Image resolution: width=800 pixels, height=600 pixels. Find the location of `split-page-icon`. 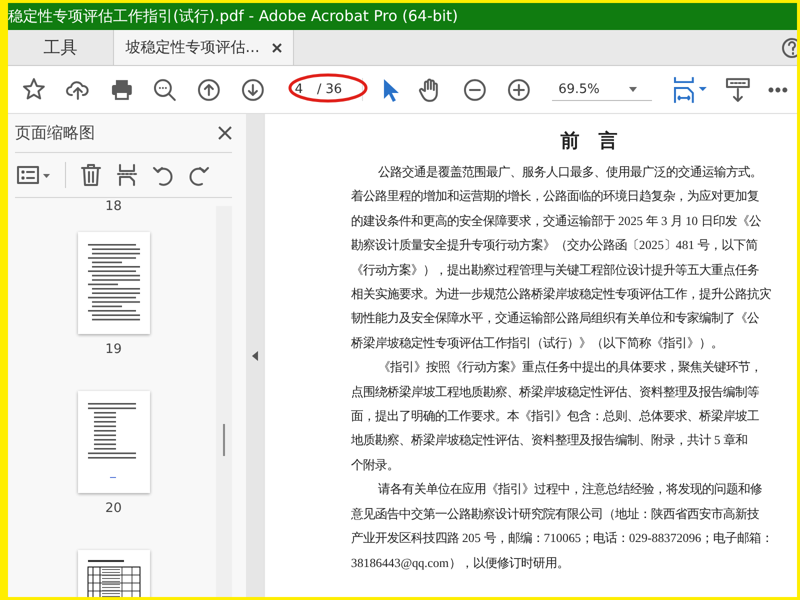

split-page-icon is located at coordinates (127, 175).